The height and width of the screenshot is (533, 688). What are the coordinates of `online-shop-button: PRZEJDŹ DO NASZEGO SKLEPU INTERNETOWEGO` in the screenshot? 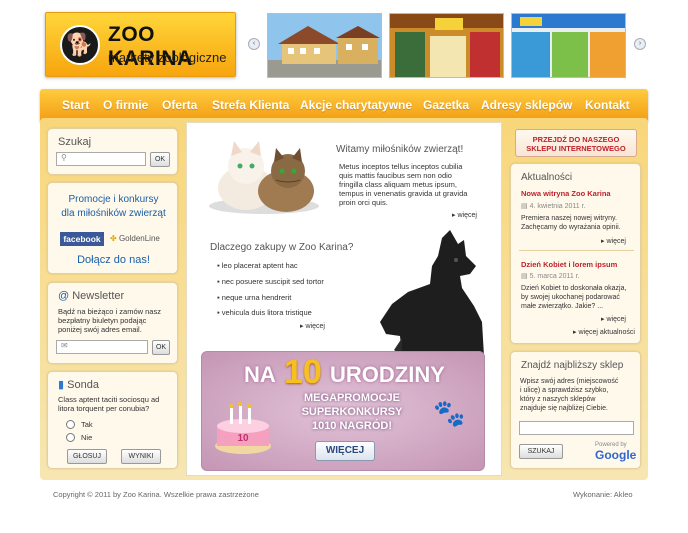 It's located at (576, 143).